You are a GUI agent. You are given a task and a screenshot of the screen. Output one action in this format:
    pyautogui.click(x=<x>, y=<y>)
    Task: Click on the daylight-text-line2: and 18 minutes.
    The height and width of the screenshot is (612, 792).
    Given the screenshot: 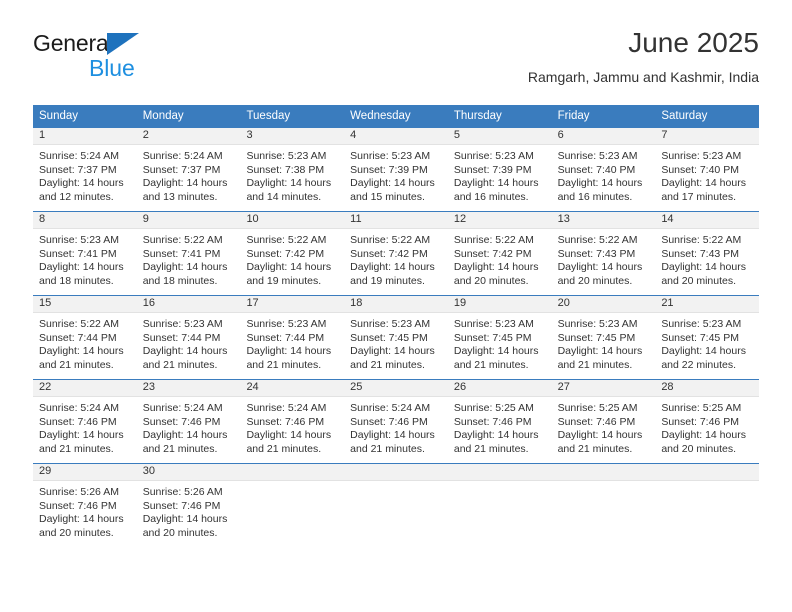 What is the action you would take?
    pyautogui.click(x=76, y=281)
    